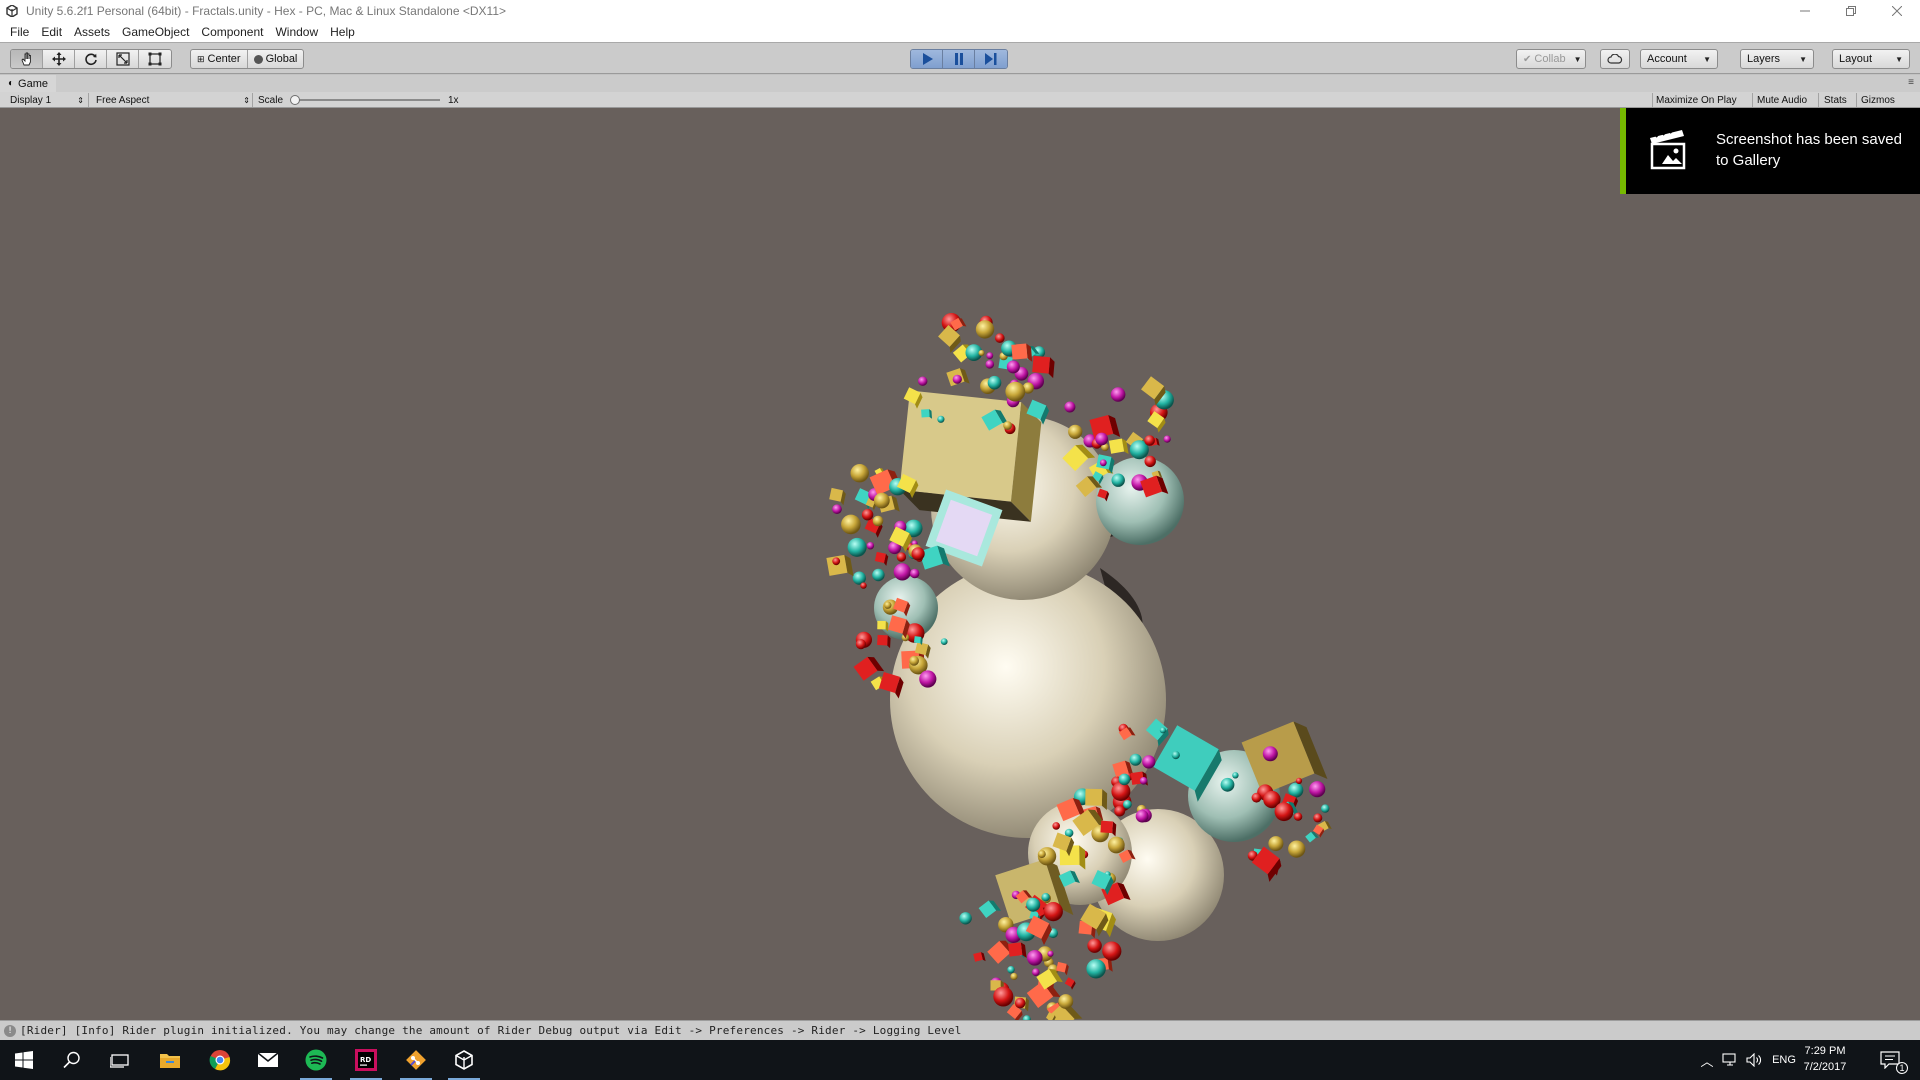 The image size is (1920, 1080). Describe the element at coordinates (464, 1060) in the screenshot. I see `unity-icon` at that location.